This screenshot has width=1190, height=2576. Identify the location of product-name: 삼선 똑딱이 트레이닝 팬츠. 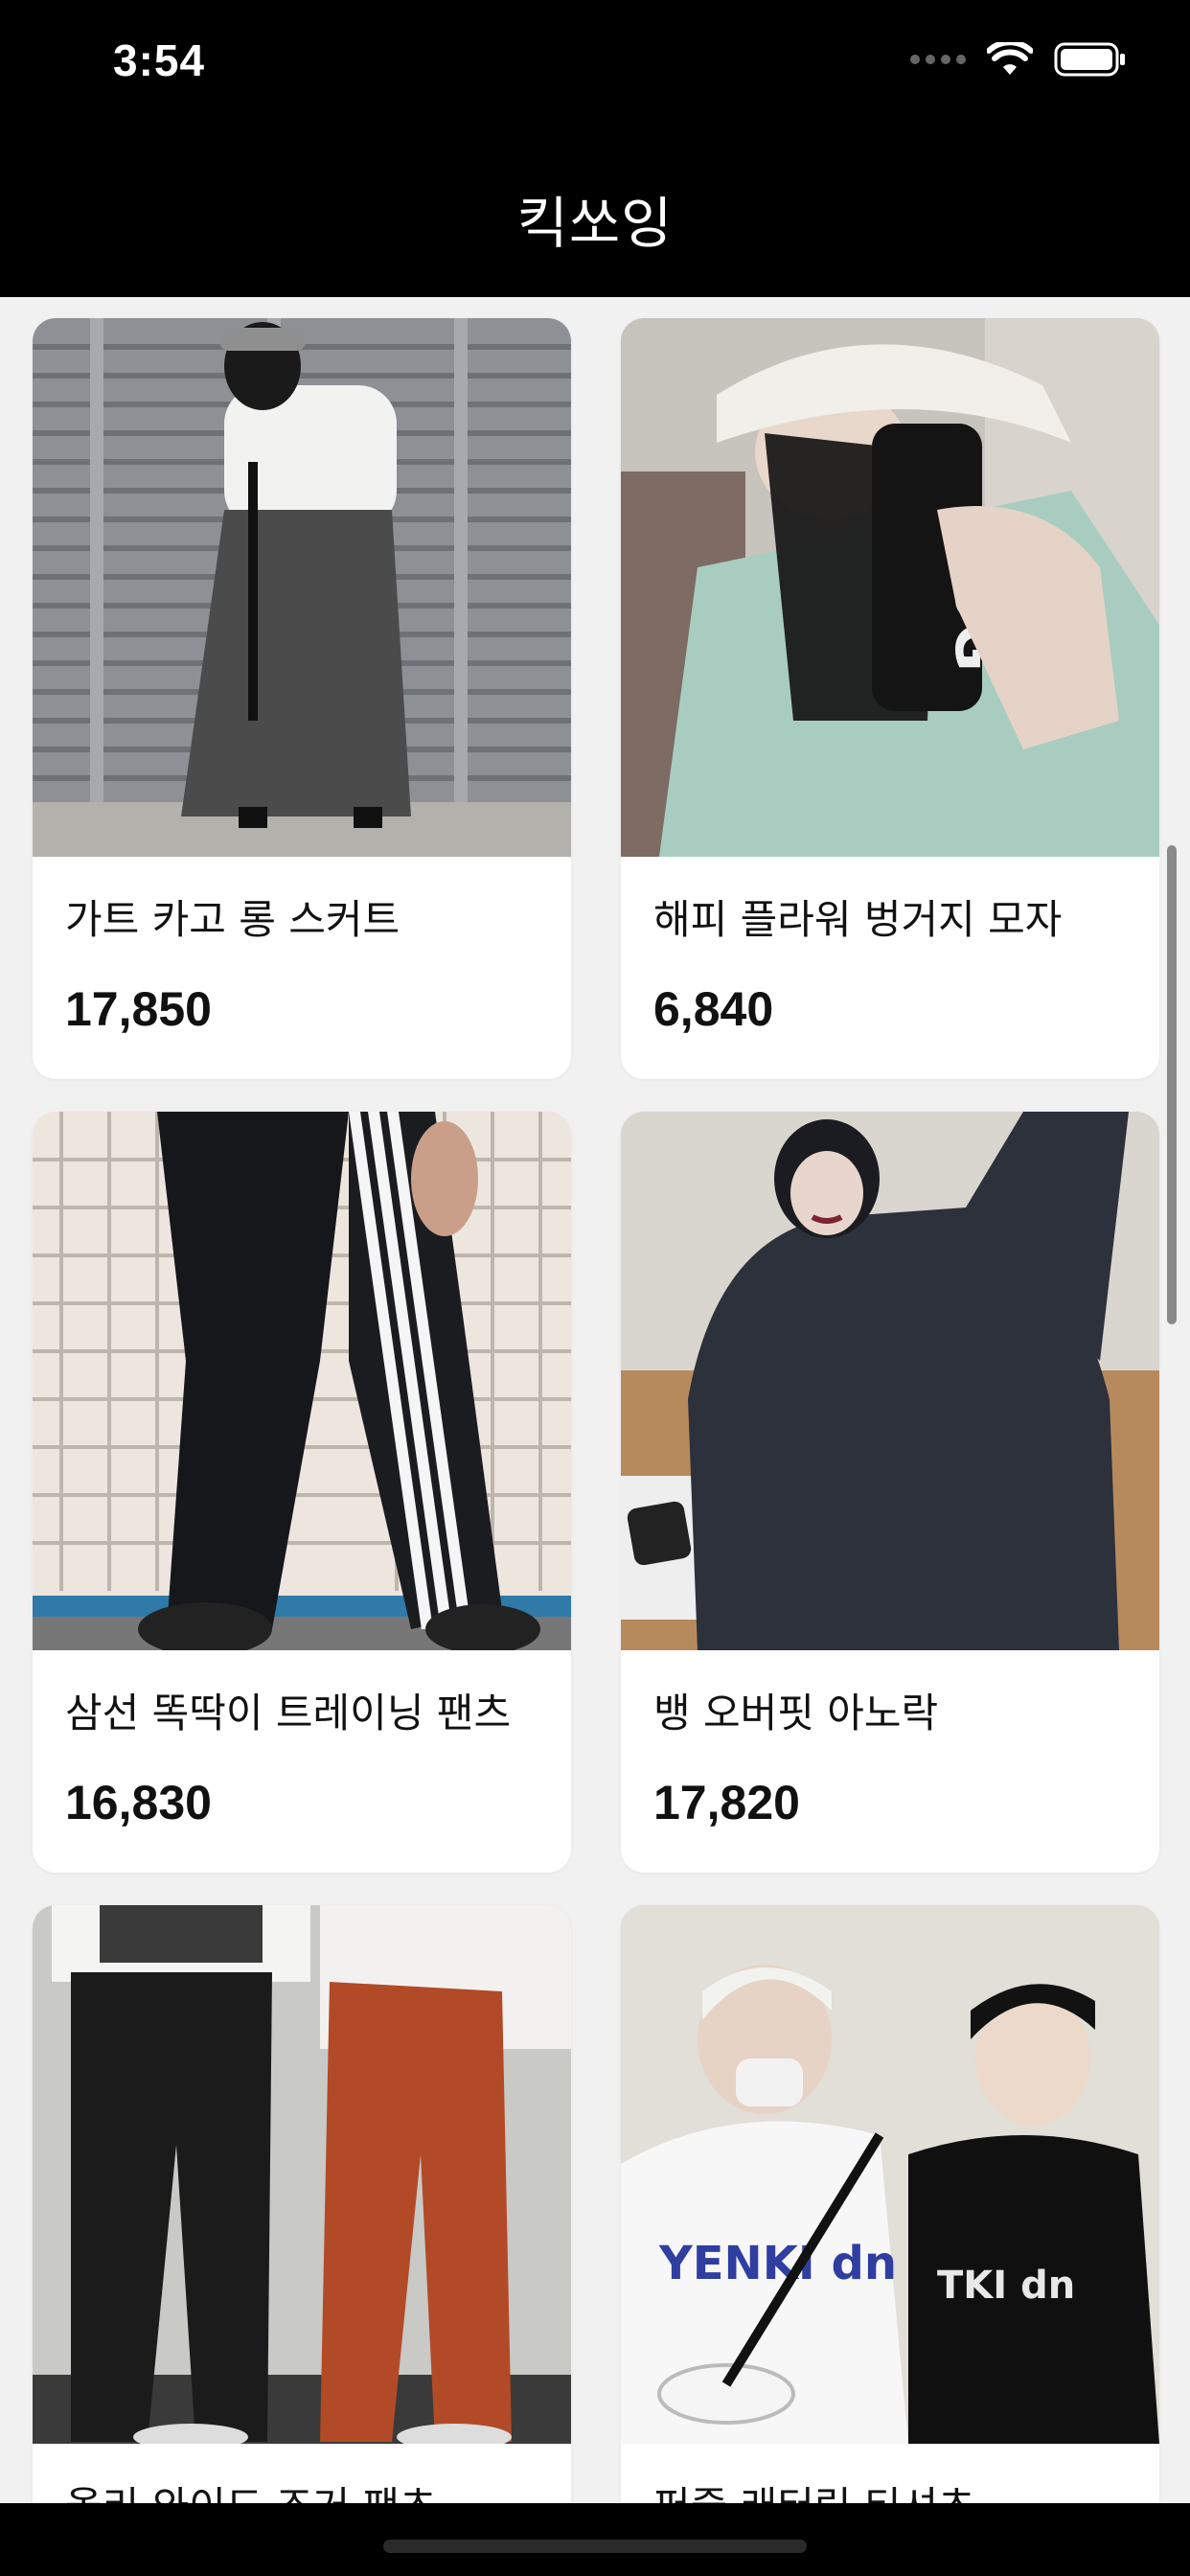
(288, 1713).